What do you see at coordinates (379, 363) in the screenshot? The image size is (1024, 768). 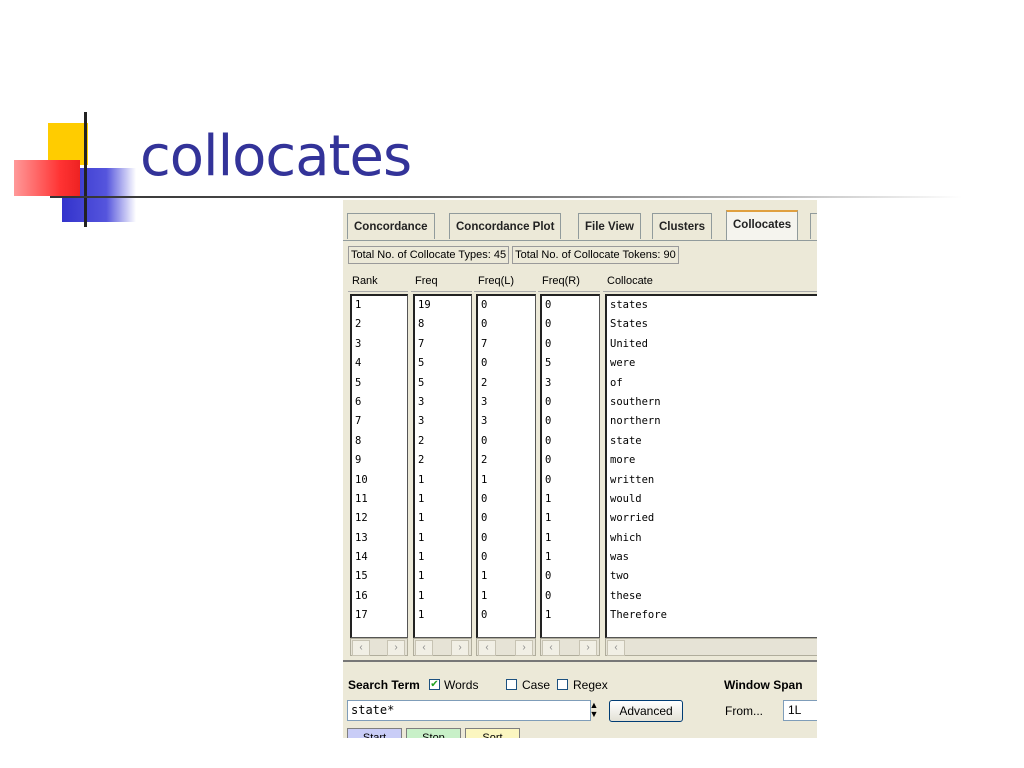 I see `table-cell: 4` at bounding box center [379, 363].